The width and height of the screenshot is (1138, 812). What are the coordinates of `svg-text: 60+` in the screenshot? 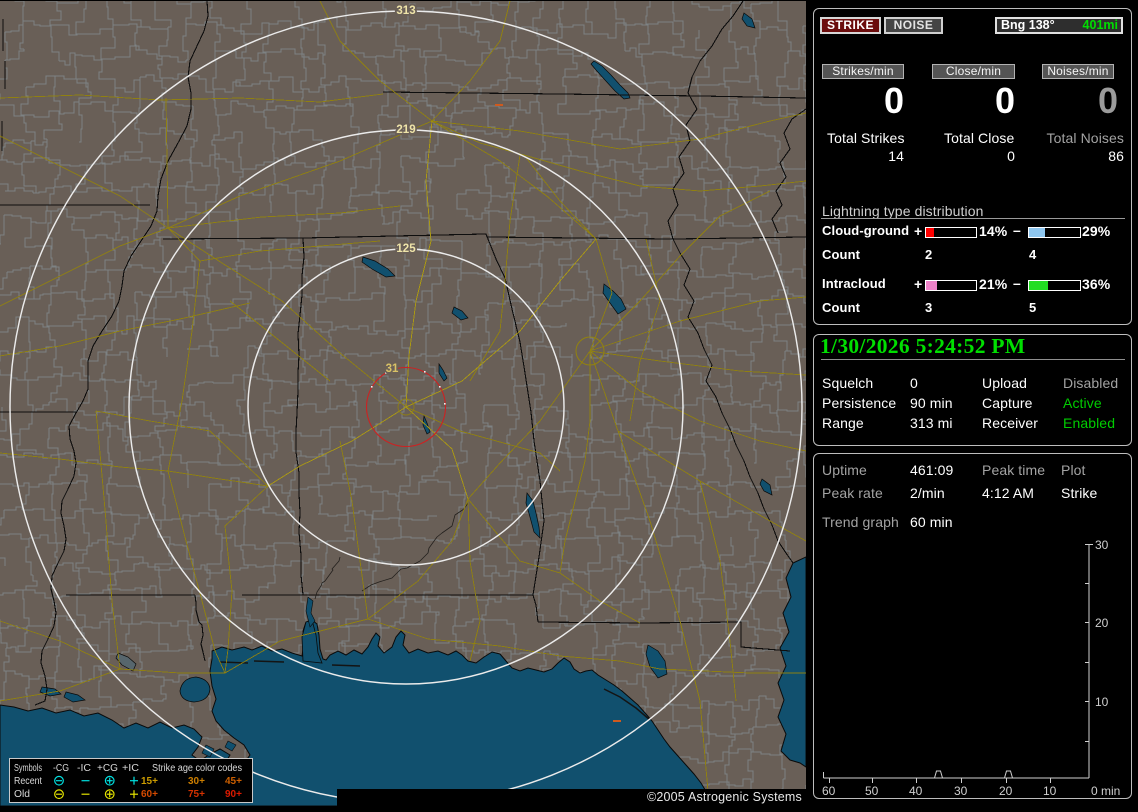 It's located at (149, 794).